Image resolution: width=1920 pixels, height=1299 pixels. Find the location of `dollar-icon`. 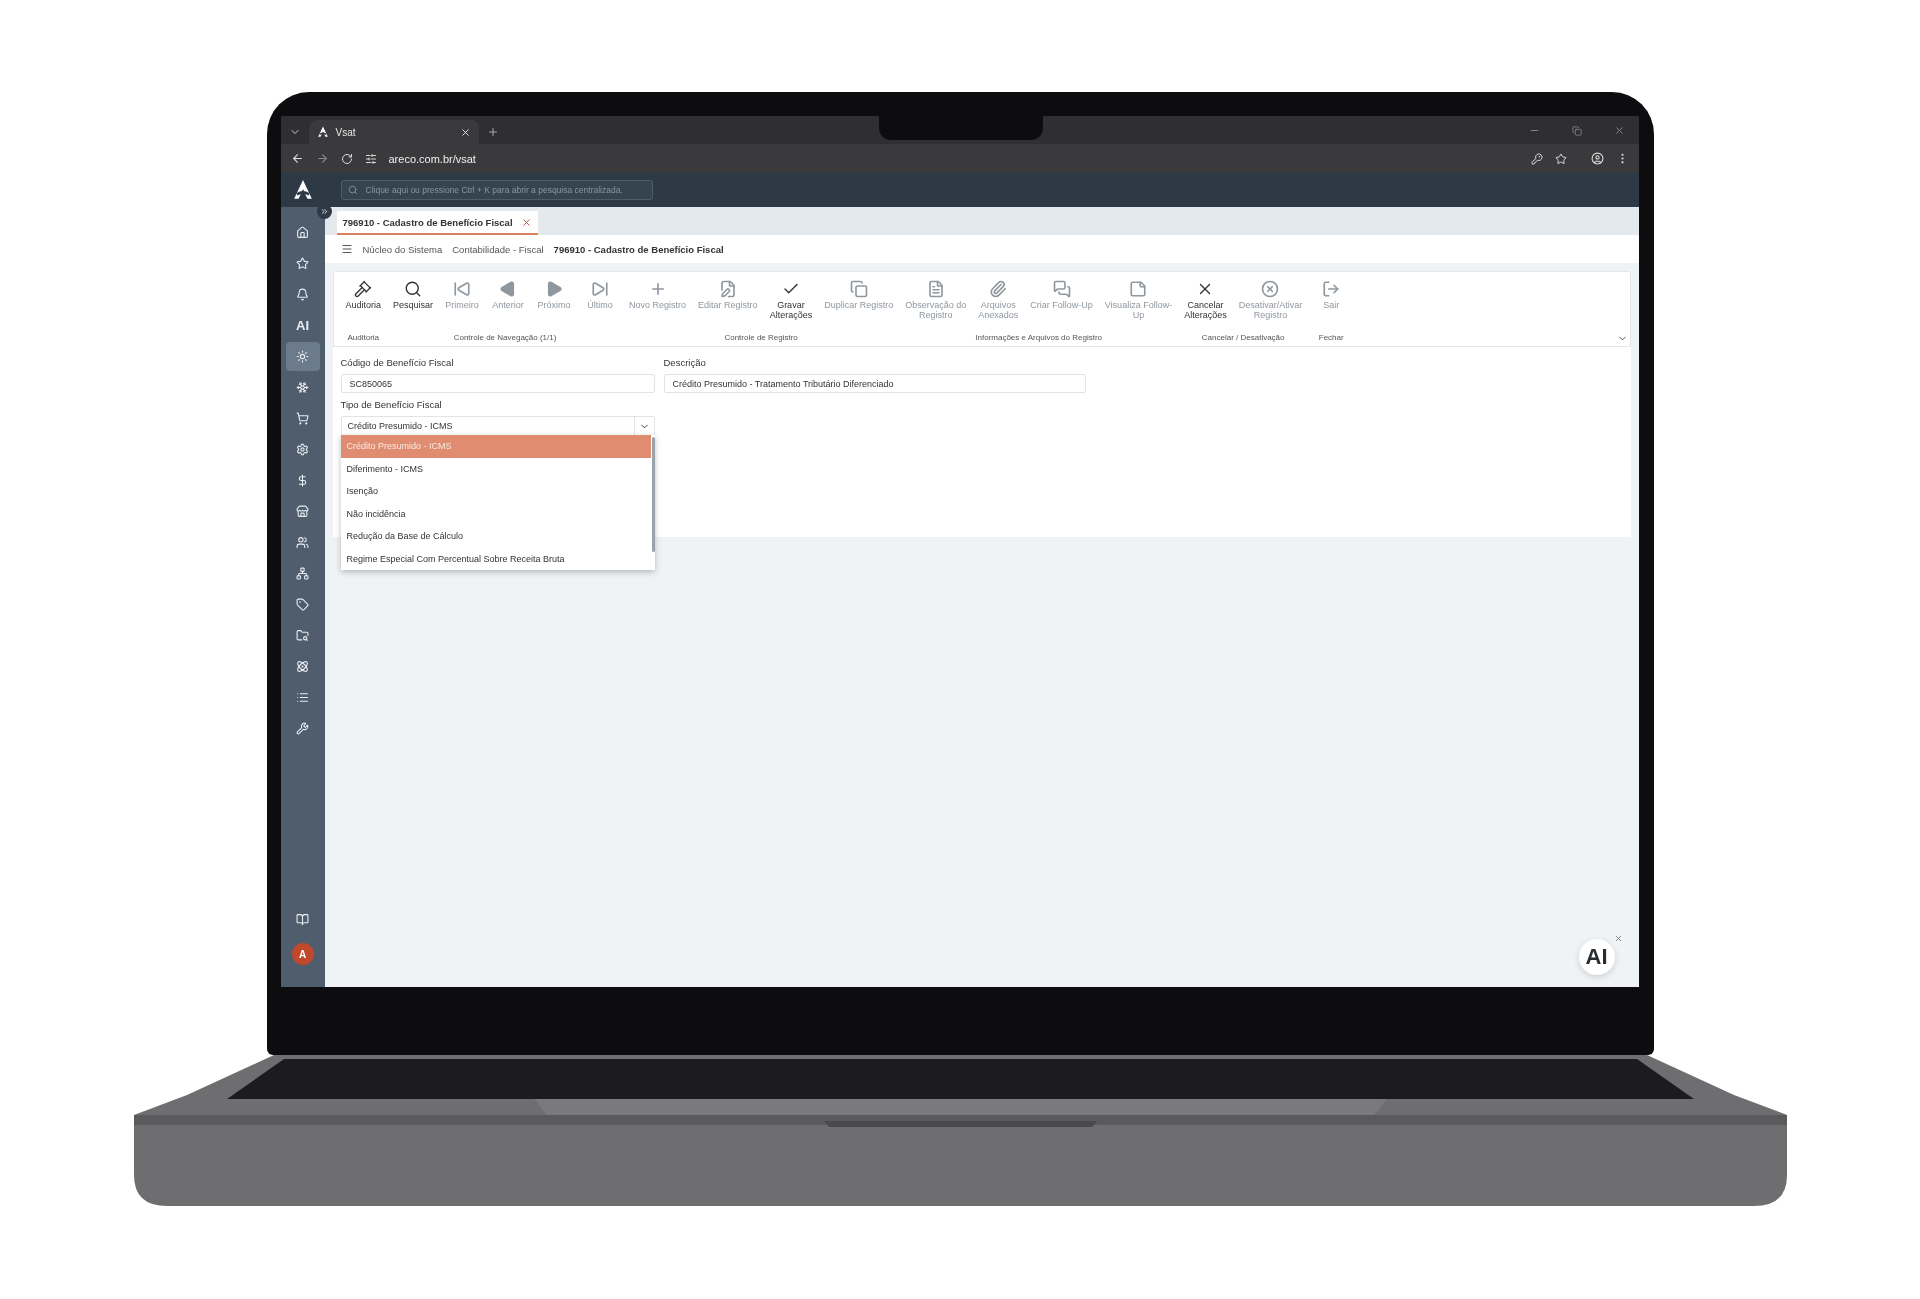

dollar-icon is located at coordinates (302, 480).